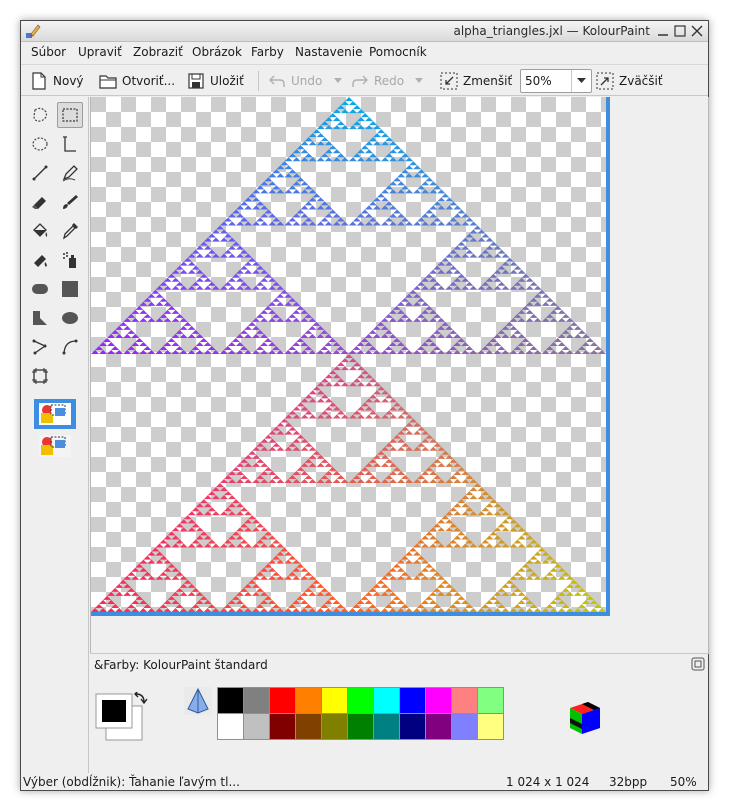 The height and width of the screenshot is (811, 729). I want to click on elliptical-selection-icon, so click(40, 144).